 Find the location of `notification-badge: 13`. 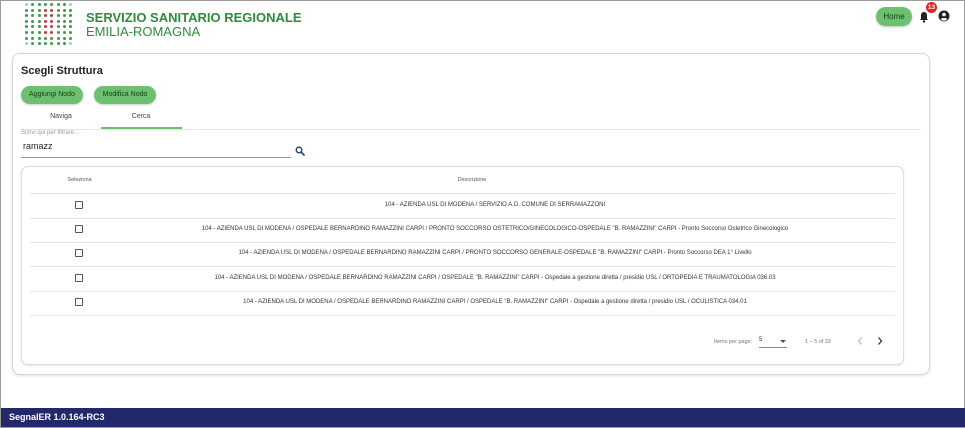

notification-badge: 13 is located at coordinates (931, 7).